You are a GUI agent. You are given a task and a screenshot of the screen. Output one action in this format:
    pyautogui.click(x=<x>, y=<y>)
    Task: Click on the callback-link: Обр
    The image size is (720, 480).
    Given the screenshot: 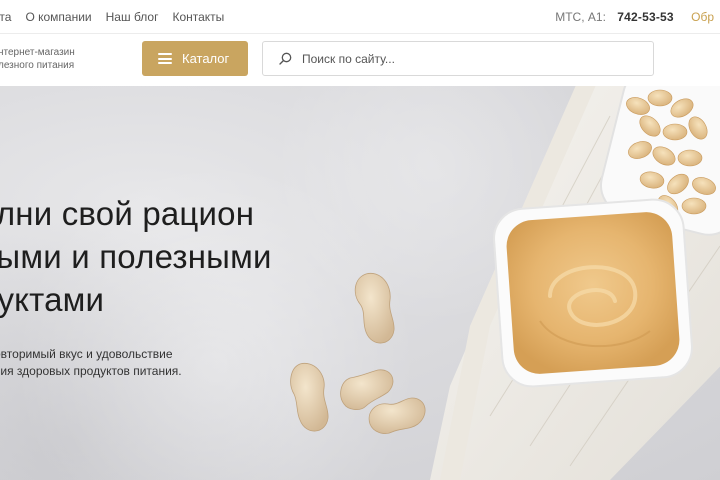 What is the action you would take?
    pyautogui.click(x=702, y=17)
    